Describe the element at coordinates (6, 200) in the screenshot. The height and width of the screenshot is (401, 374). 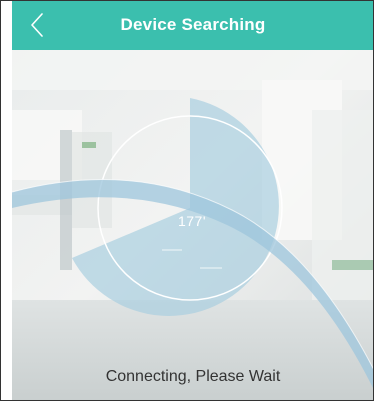
I see `left-margin` at that location.